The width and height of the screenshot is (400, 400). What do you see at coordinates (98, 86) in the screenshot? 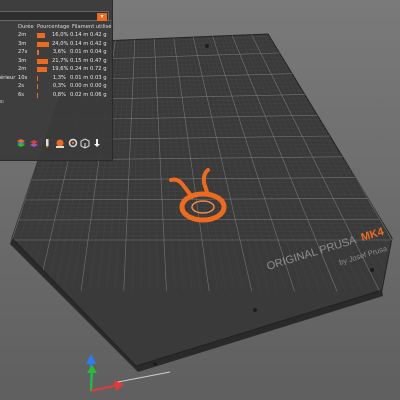
I see `row-weight: 0.00 g` at bounding box center [98, 86].